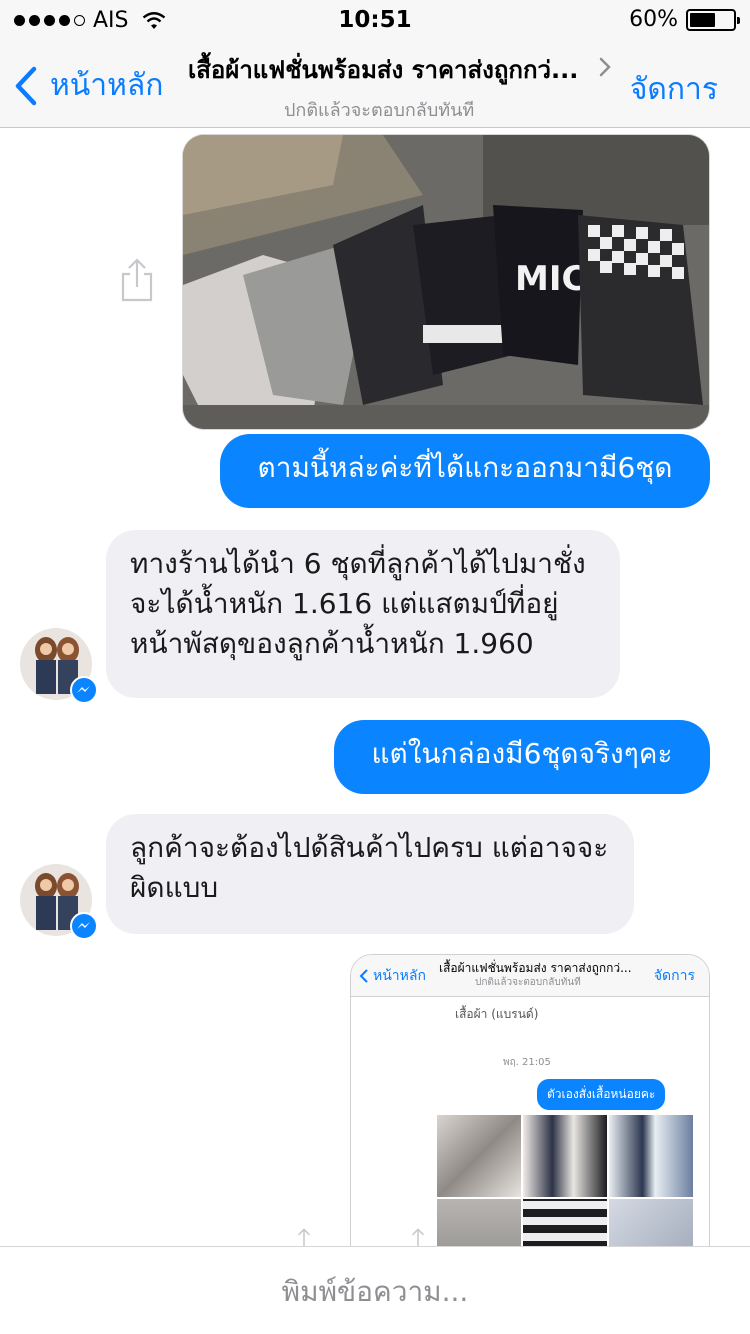 This screenshot has width=750, height=1334. Describe the element at coordinates (107, 85) in the screenshot. I see `back-label: หน้าหลัก` at that location.